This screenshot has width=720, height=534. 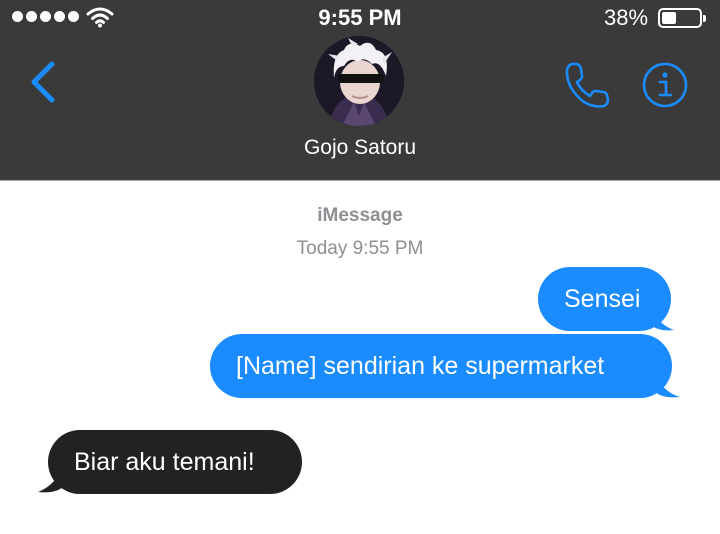 I want to click on chevron-left-icon, so click(x=43, y=82).